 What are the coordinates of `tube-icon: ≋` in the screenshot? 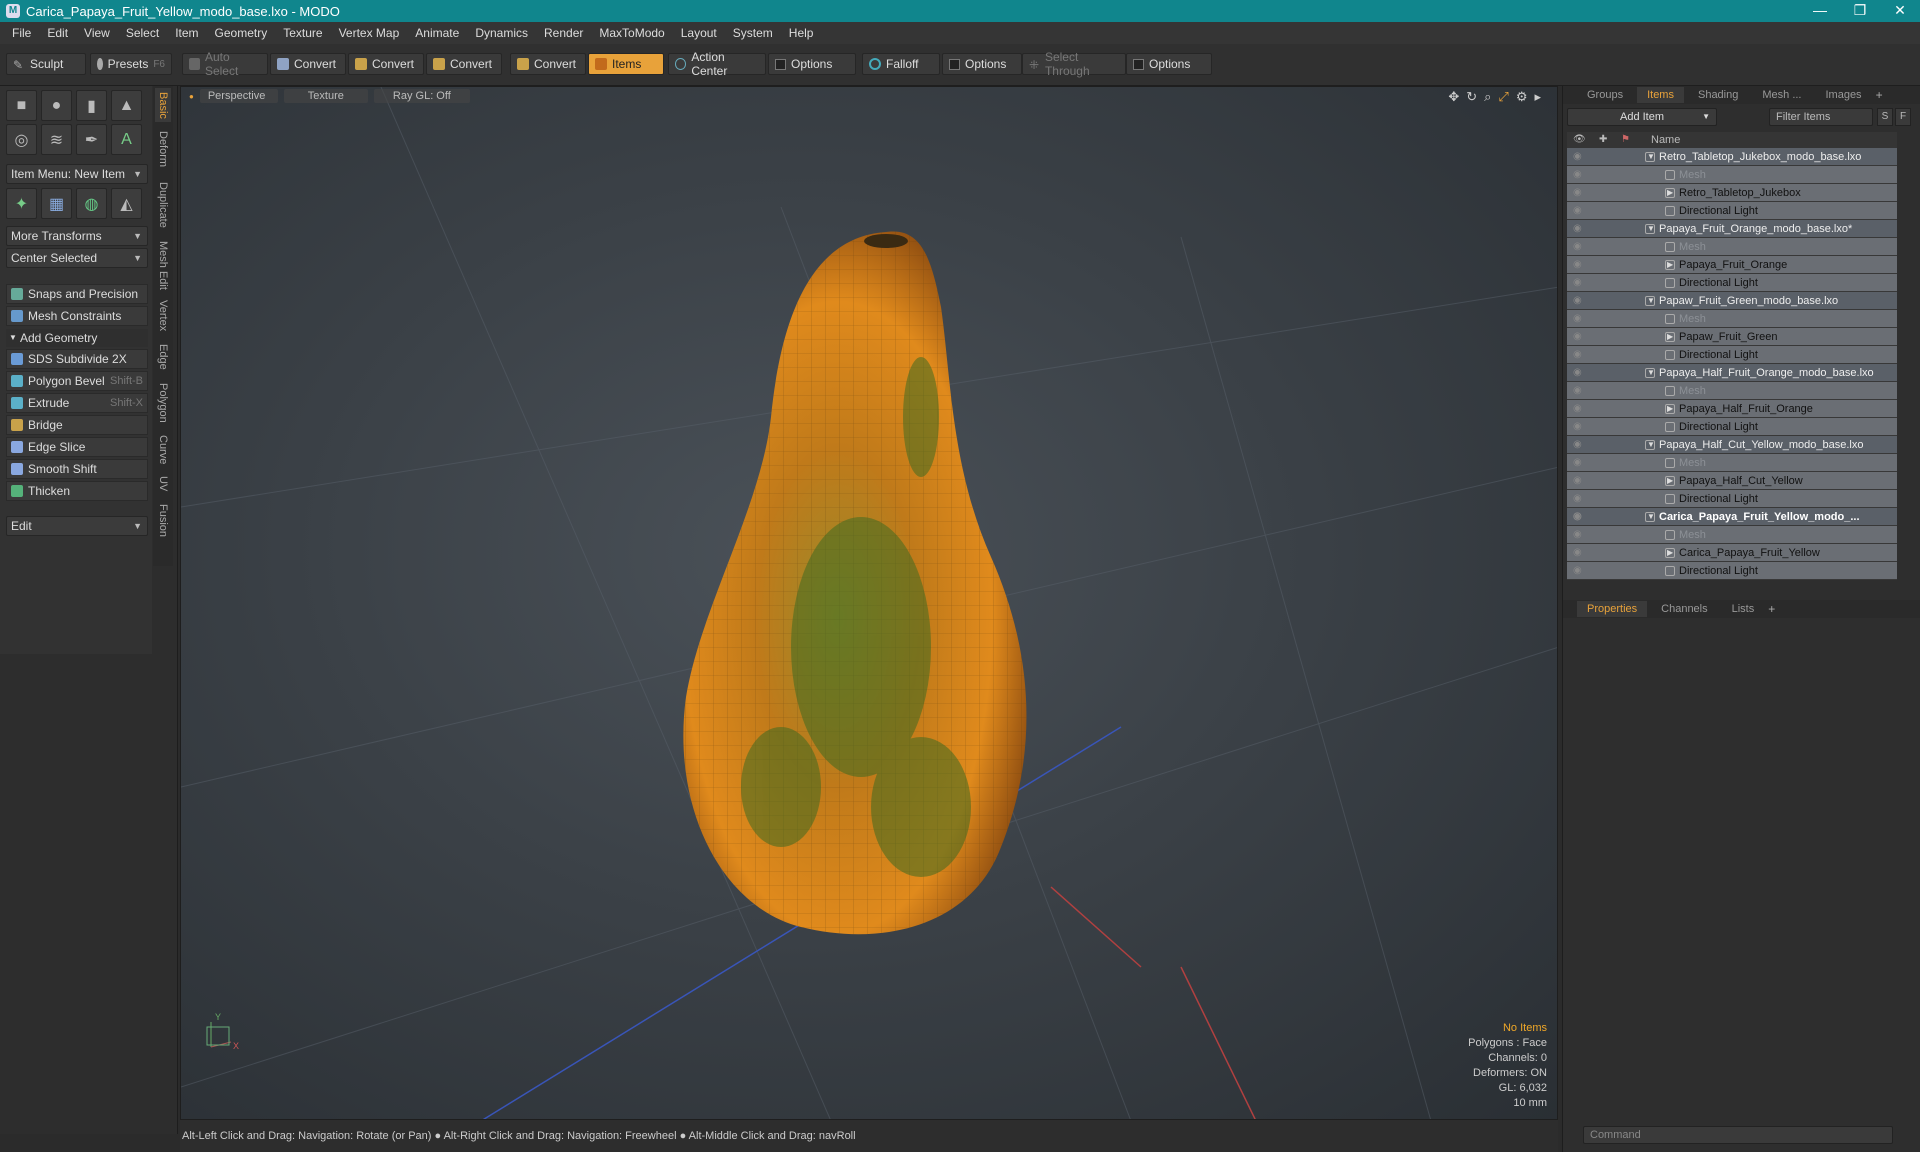 It's located at (56, 139).